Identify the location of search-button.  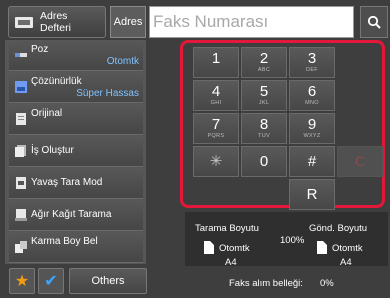
(374, 22).